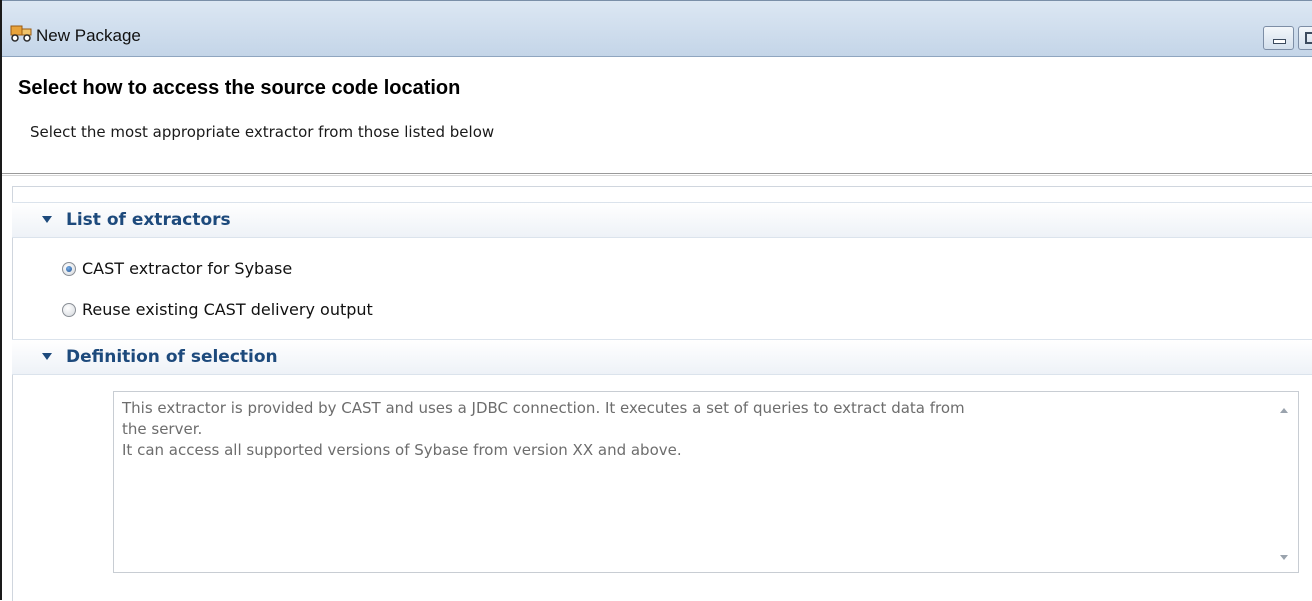 The image size is (1312, 601). What do you see at coordinates (1305, 38) in the screenshot?
I see `maximize-button` at bounding box center [1305, 38].